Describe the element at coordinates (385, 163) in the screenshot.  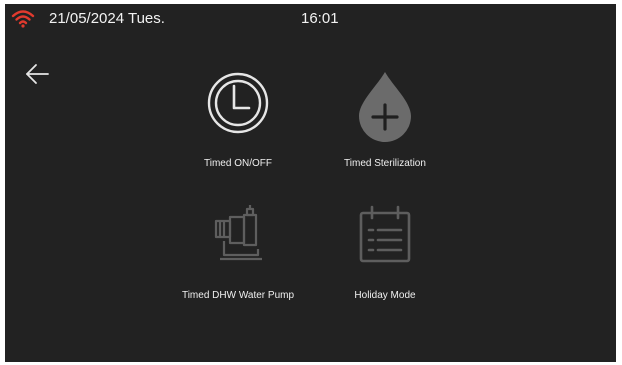
I see `timed-sterilization-label: Timed Sterilization` at that location.